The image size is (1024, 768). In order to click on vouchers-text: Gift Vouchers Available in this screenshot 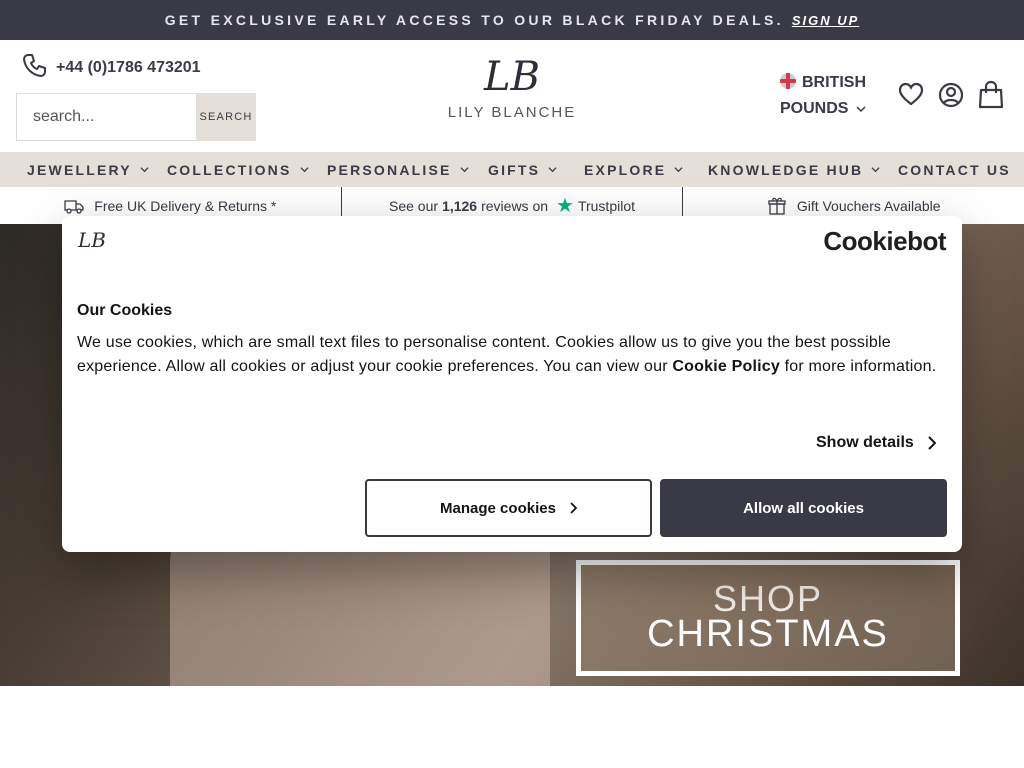, I will do `click(868, 205)`.